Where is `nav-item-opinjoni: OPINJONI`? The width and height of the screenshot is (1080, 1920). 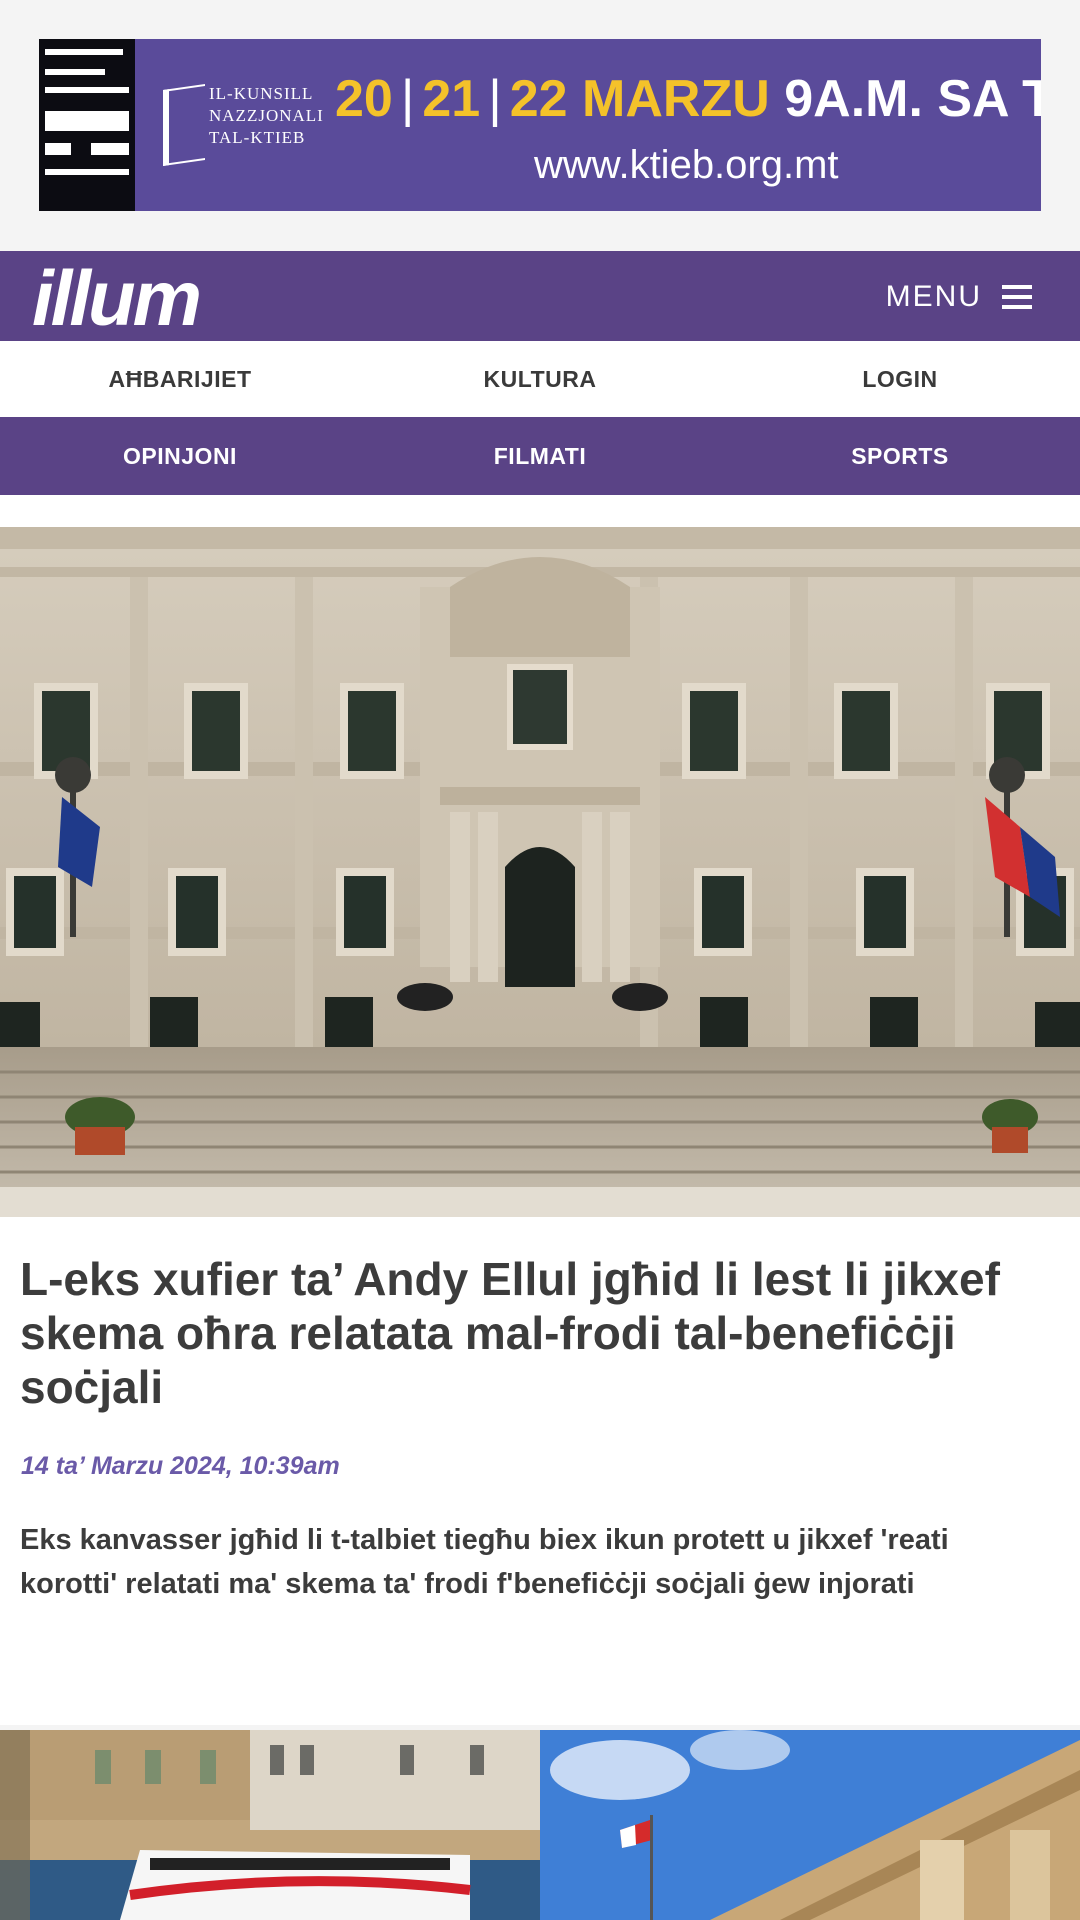
nav-item-opinjoni: OPINJONI is located at coordinates (180, 456).